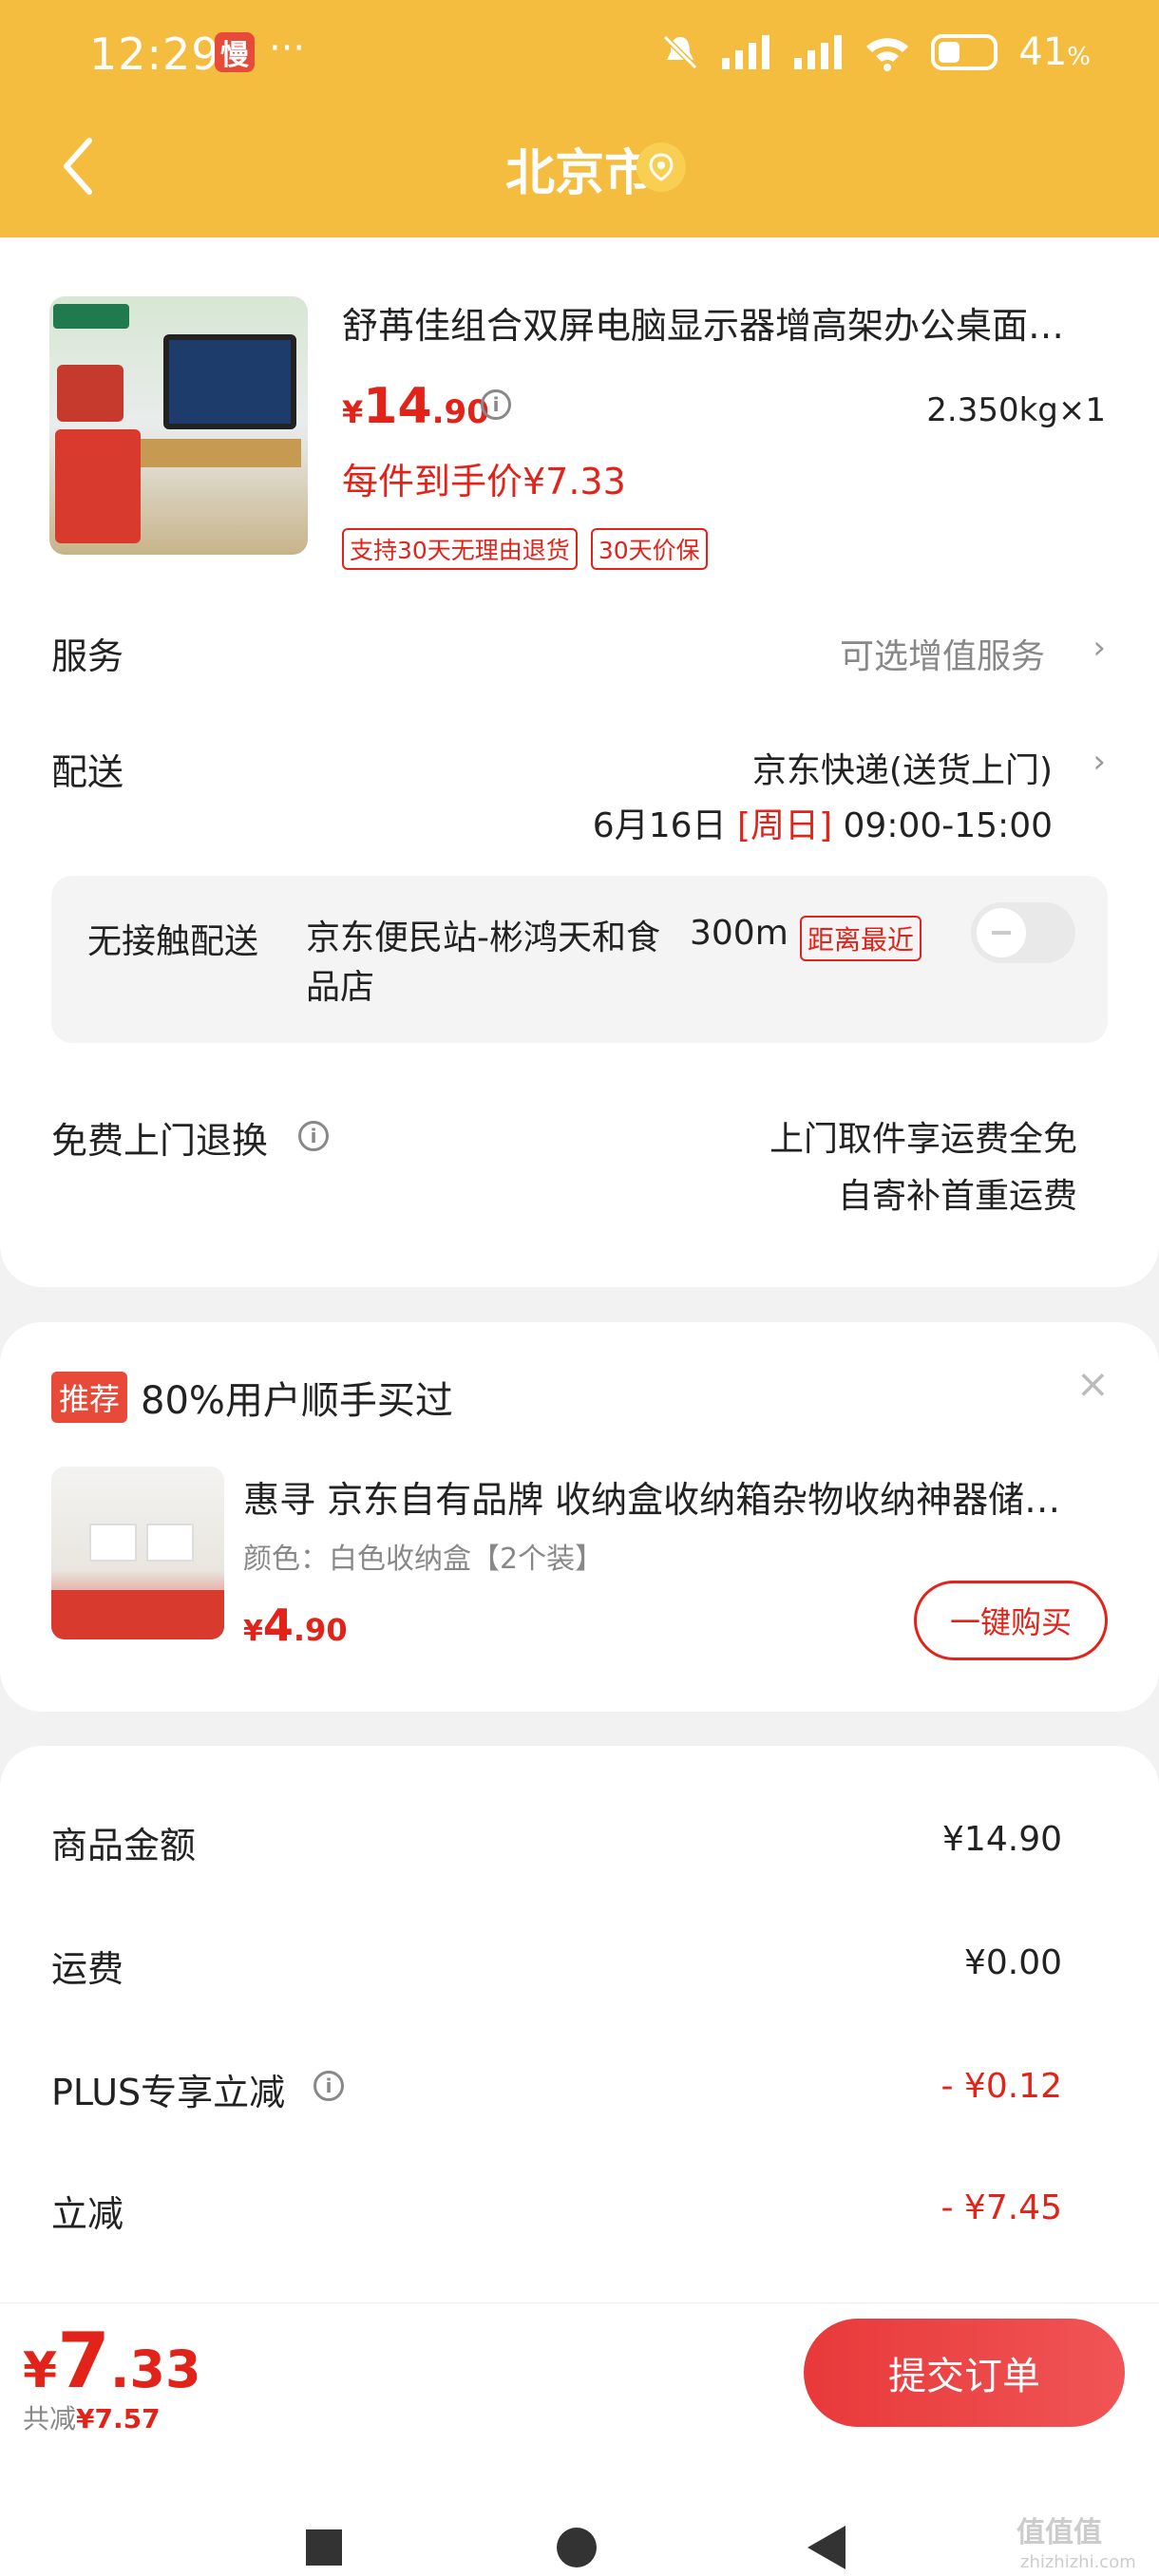 The height and width of the screenshot is (2576, 1159). What do you see at coordinates (313, 1136) in the screenshot?
I see `free-return-info-icon: i` at bounding box center [313, 1136].